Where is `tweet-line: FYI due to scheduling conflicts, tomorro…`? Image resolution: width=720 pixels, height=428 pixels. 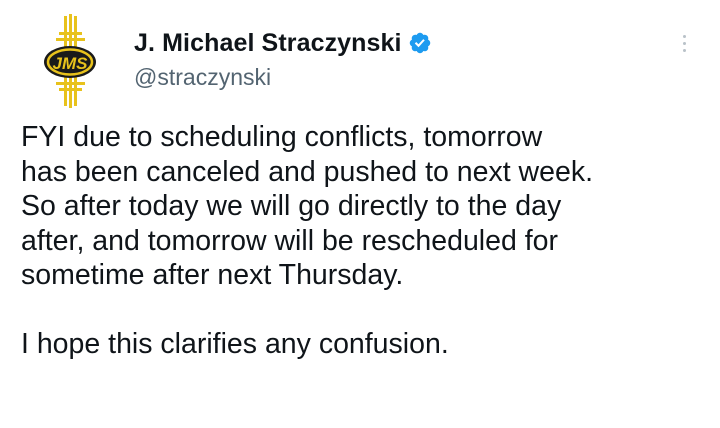
tweet-line: FYI due to scheduling conflicts, tomorro… is located at coordinates (282, 137).